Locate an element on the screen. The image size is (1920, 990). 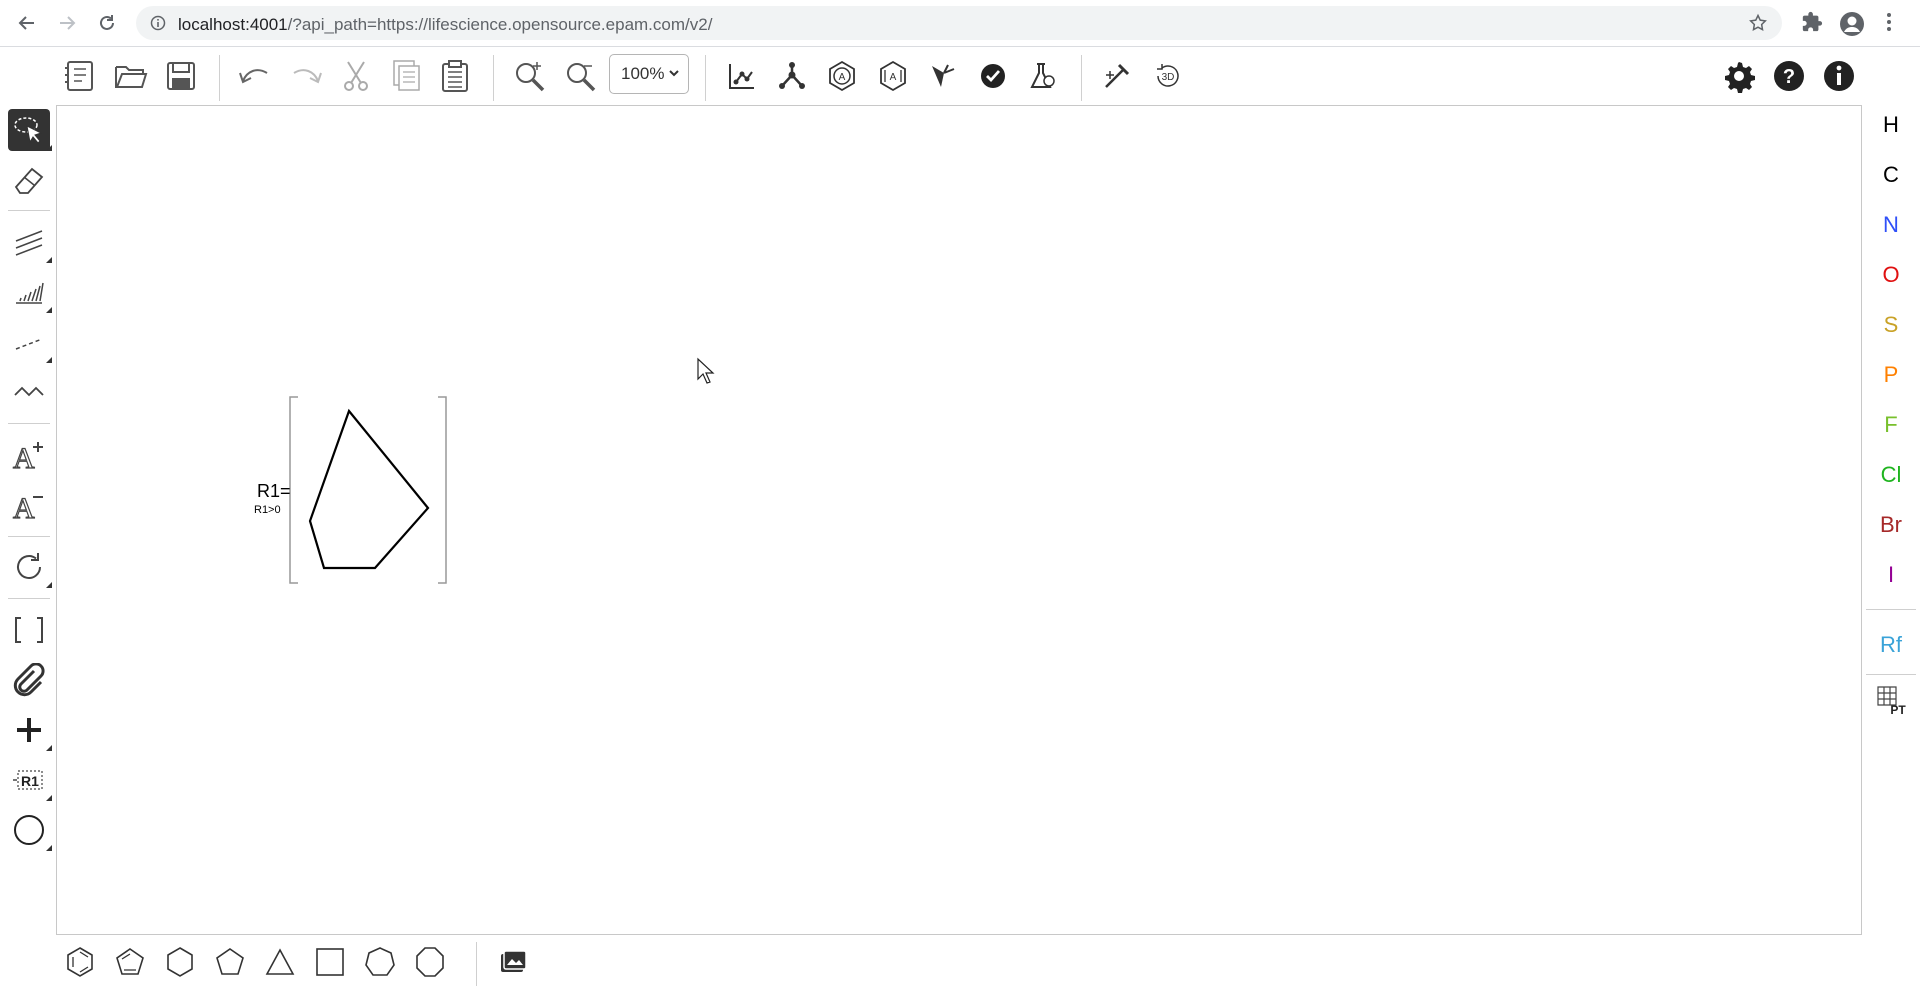
paperclip-icon is located at coordinates (29, 680).